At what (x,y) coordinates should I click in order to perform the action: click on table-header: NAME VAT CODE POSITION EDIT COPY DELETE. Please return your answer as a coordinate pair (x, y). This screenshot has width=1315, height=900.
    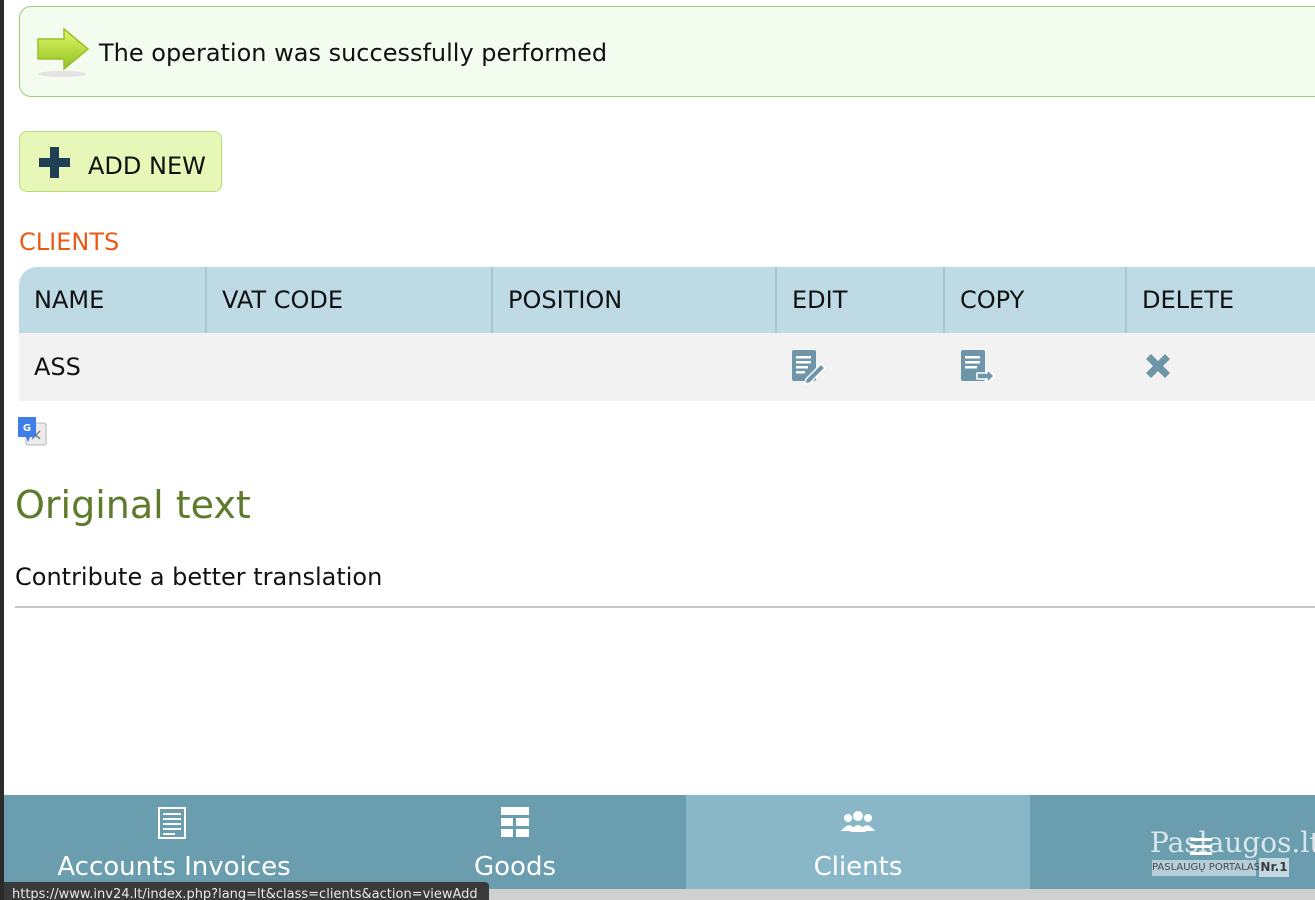
    Looking at the image, I should click on (667, 300).